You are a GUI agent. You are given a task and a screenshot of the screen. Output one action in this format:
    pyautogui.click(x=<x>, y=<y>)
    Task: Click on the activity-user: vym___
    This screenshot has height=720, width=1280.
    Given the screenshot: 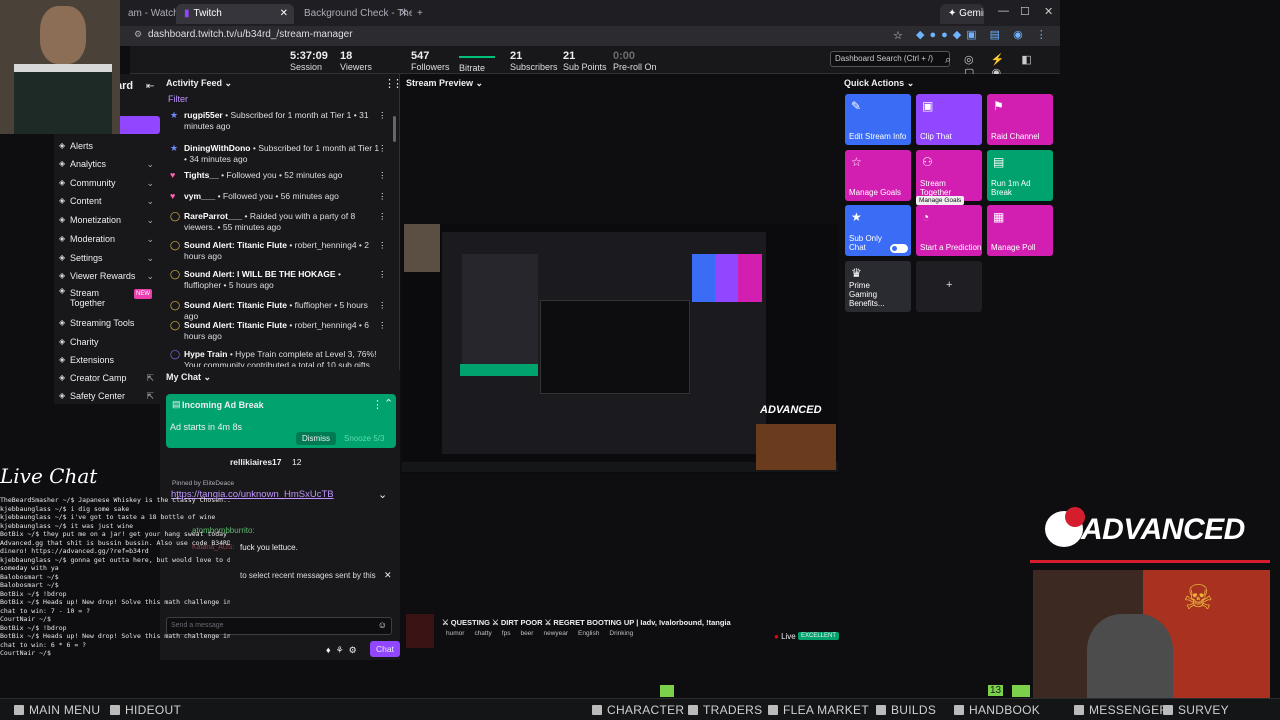 What is the action you would take?
    pyautogui.click(x=199, y=196)
    